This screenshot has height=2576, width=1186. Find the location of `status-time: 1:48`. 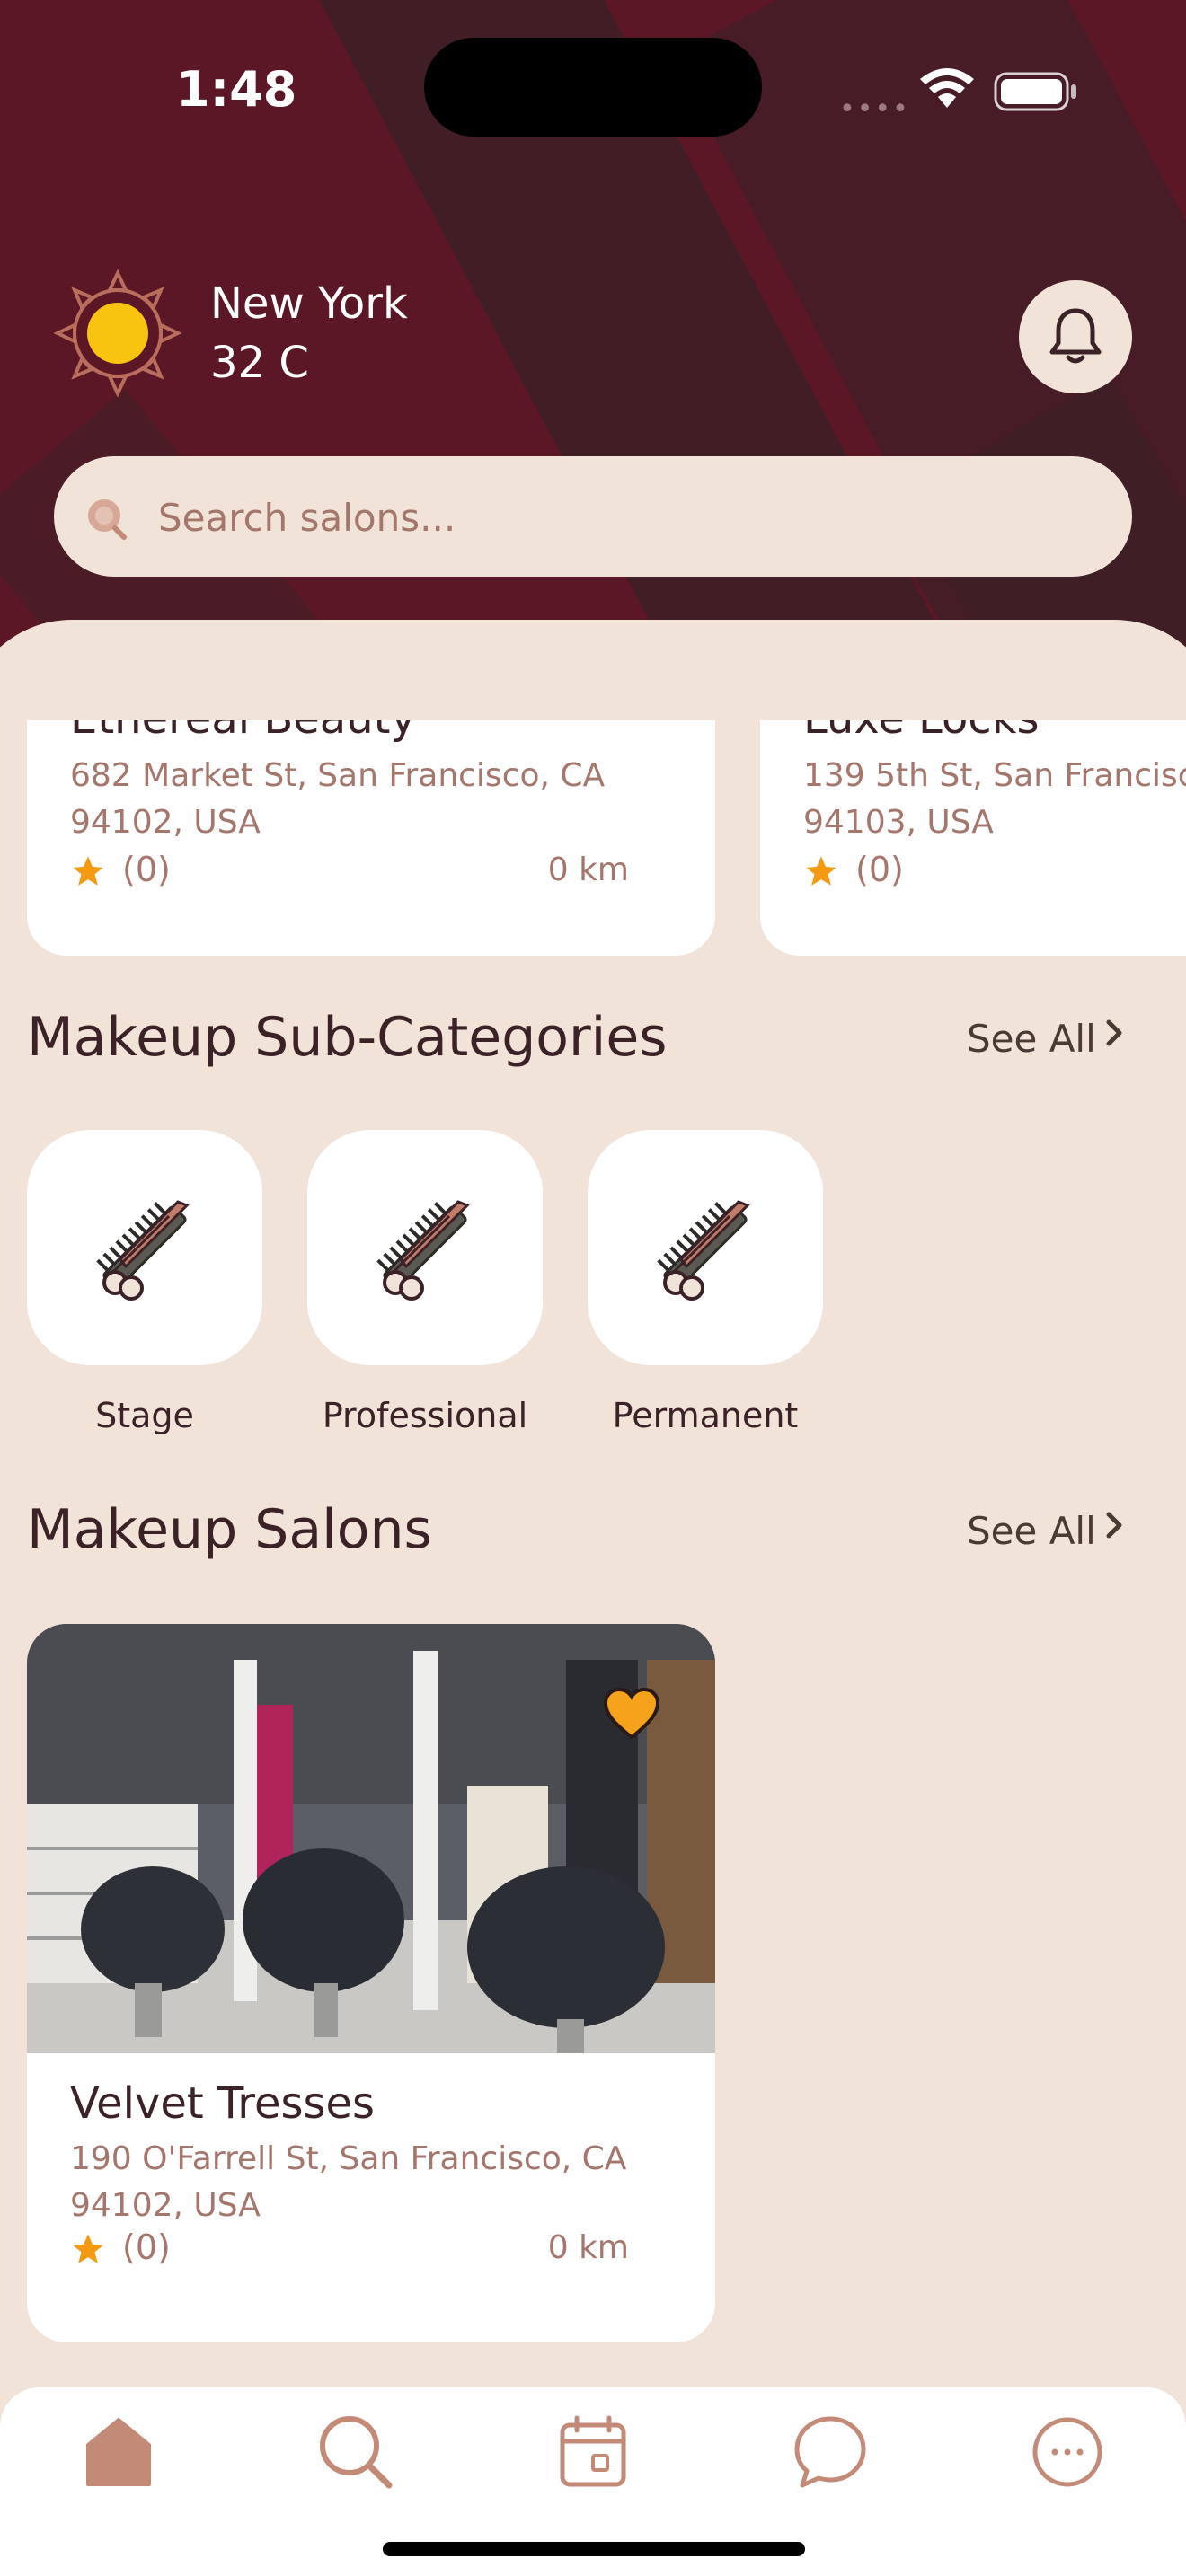

status-time: 1:48 is located at coordinates (236, 89).